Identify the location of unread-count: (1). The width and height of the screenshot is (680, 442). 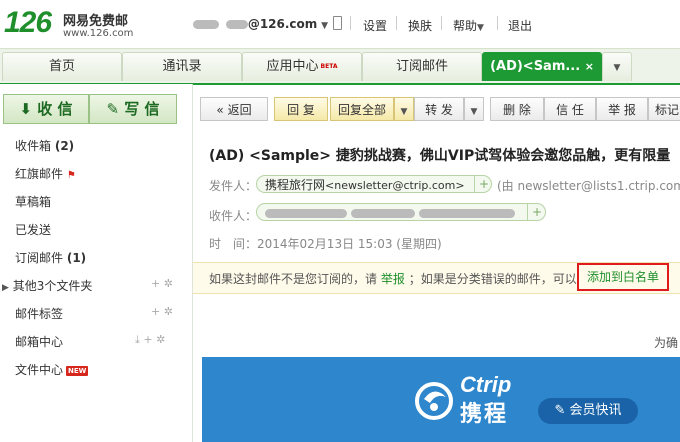
(76, 258).